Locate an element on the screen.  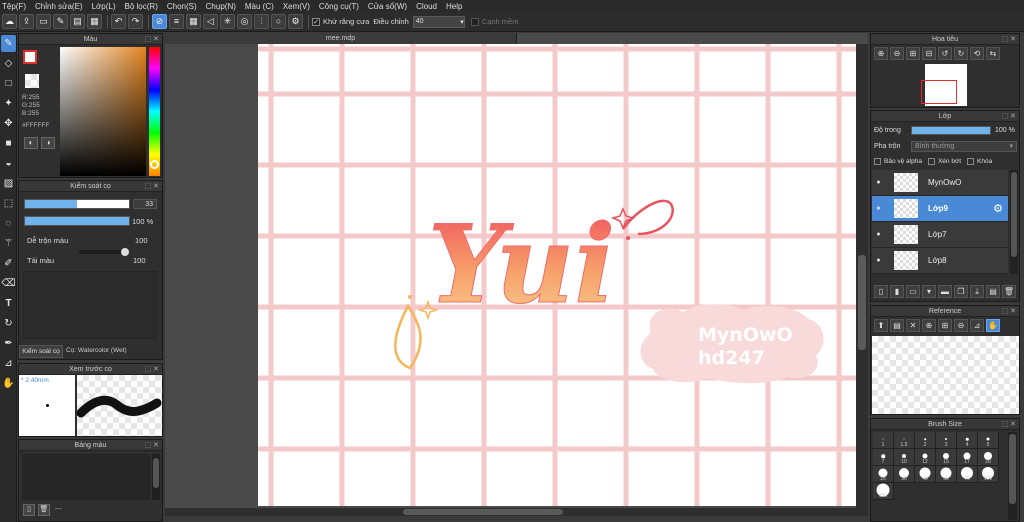
menu-capture: Chụp(N) is located at coordinates (221, 6).